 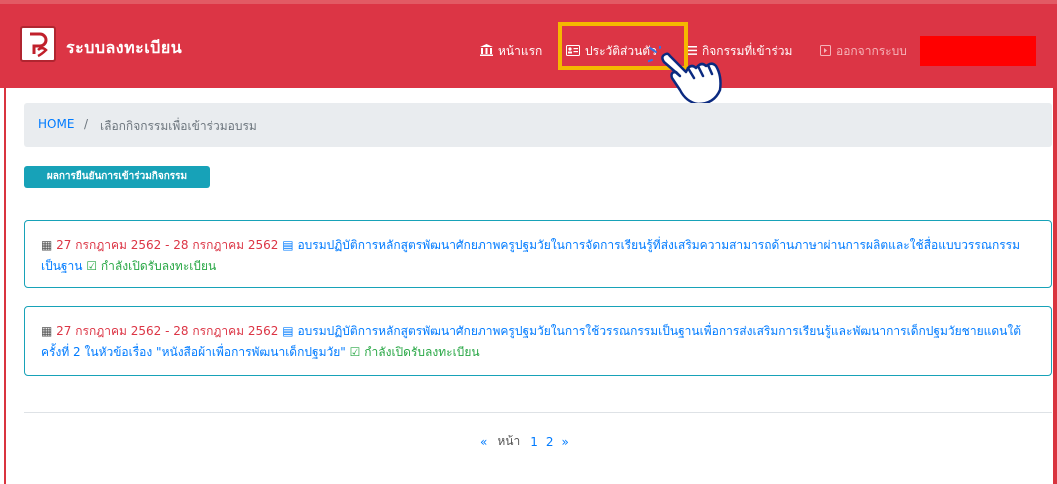 What do you see at coordinates (524, 441) in the screenshot?
I see `pagination: « หน้า 1 2 »` at bounding box center [524, 441].